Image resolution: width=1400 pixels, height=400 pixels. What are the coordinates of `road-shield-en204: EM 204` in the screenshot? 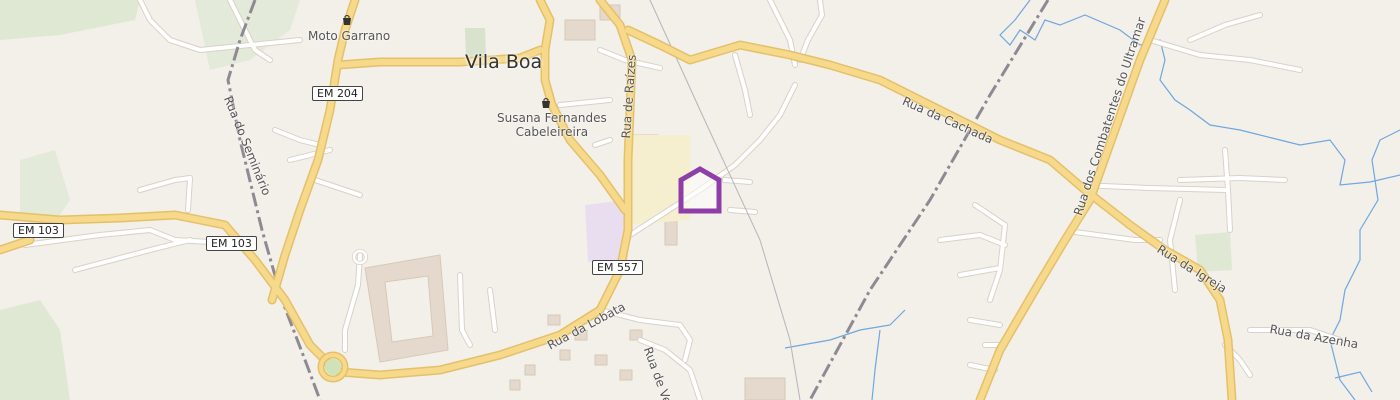 It's located at (337, 93).